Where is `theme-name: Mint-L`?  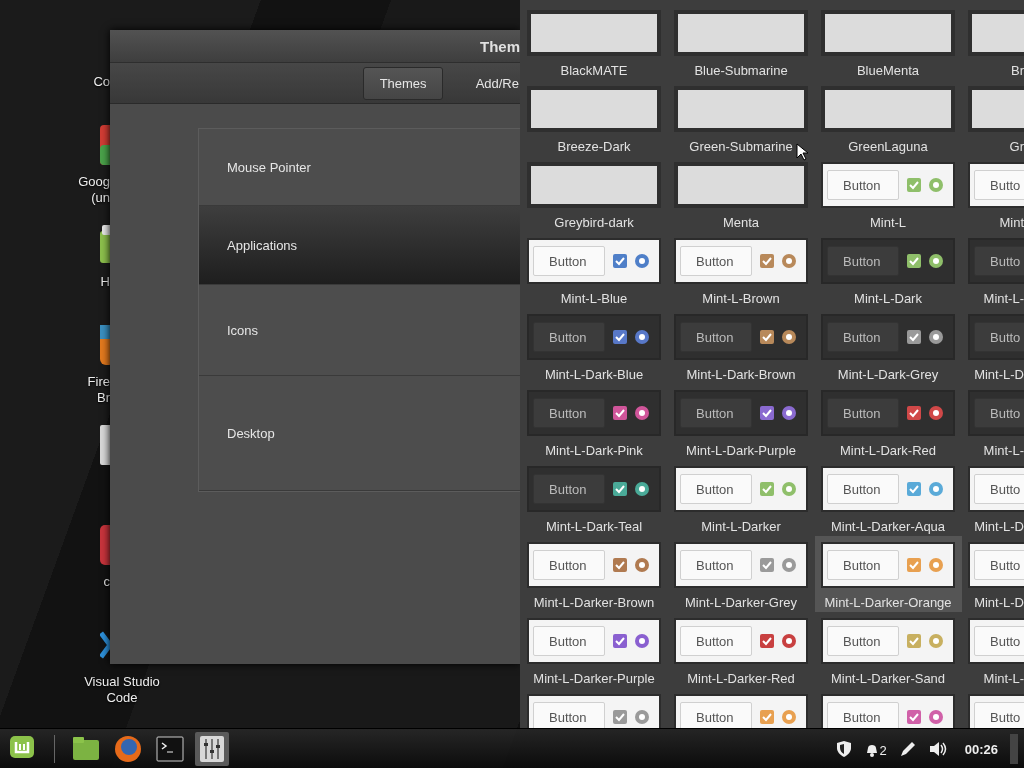
theme-name: Mint-L is located at coordinates (888, 223).